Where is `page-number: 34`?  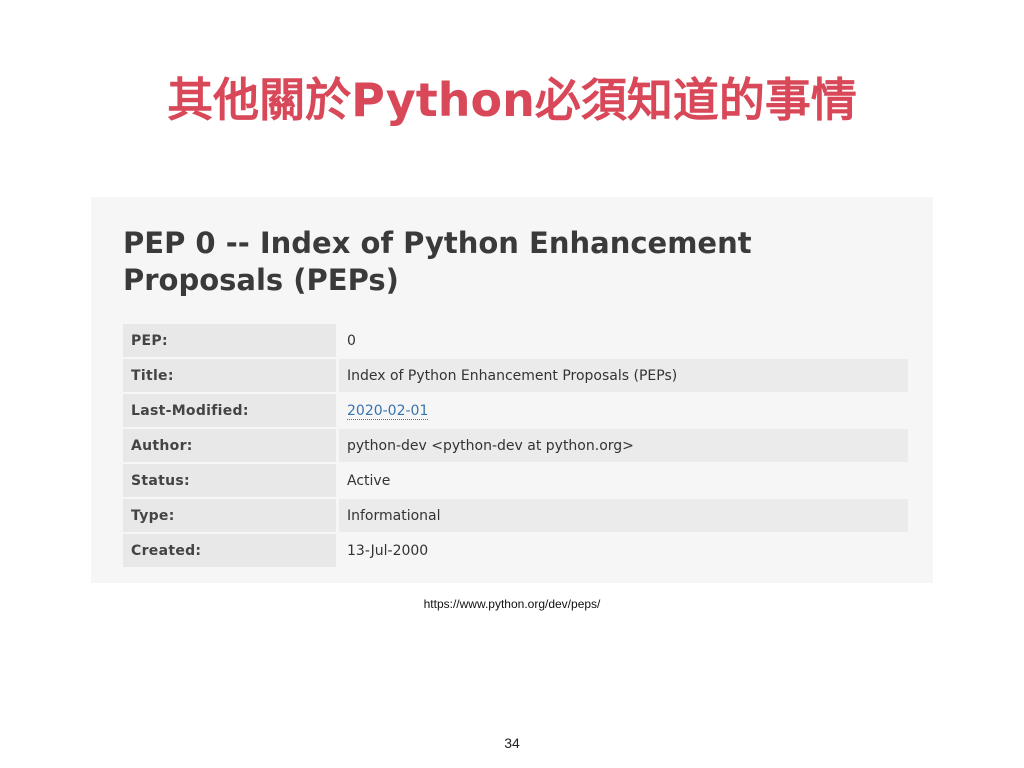 page-number: 34 is located at coordinates (512, 743).